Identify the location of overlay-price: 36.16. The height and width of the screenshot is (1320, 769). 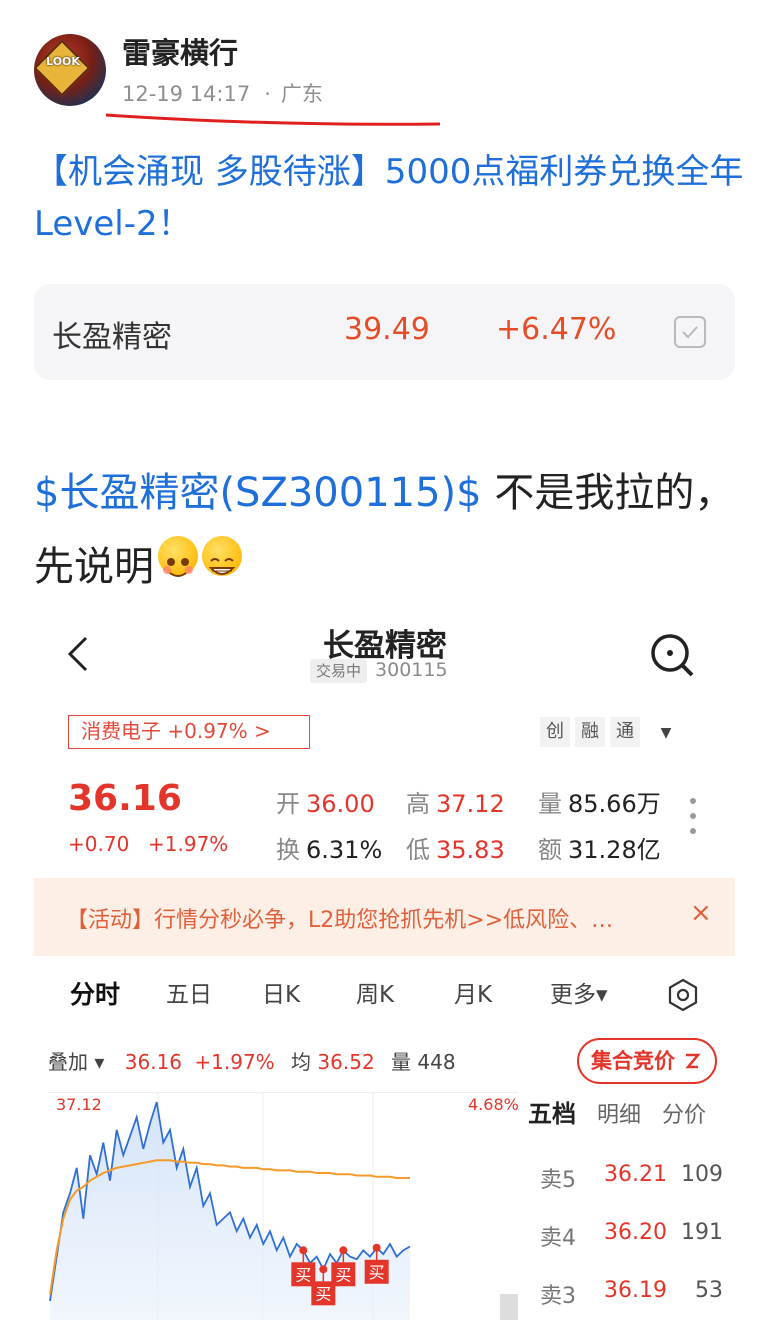
(153, 1062).